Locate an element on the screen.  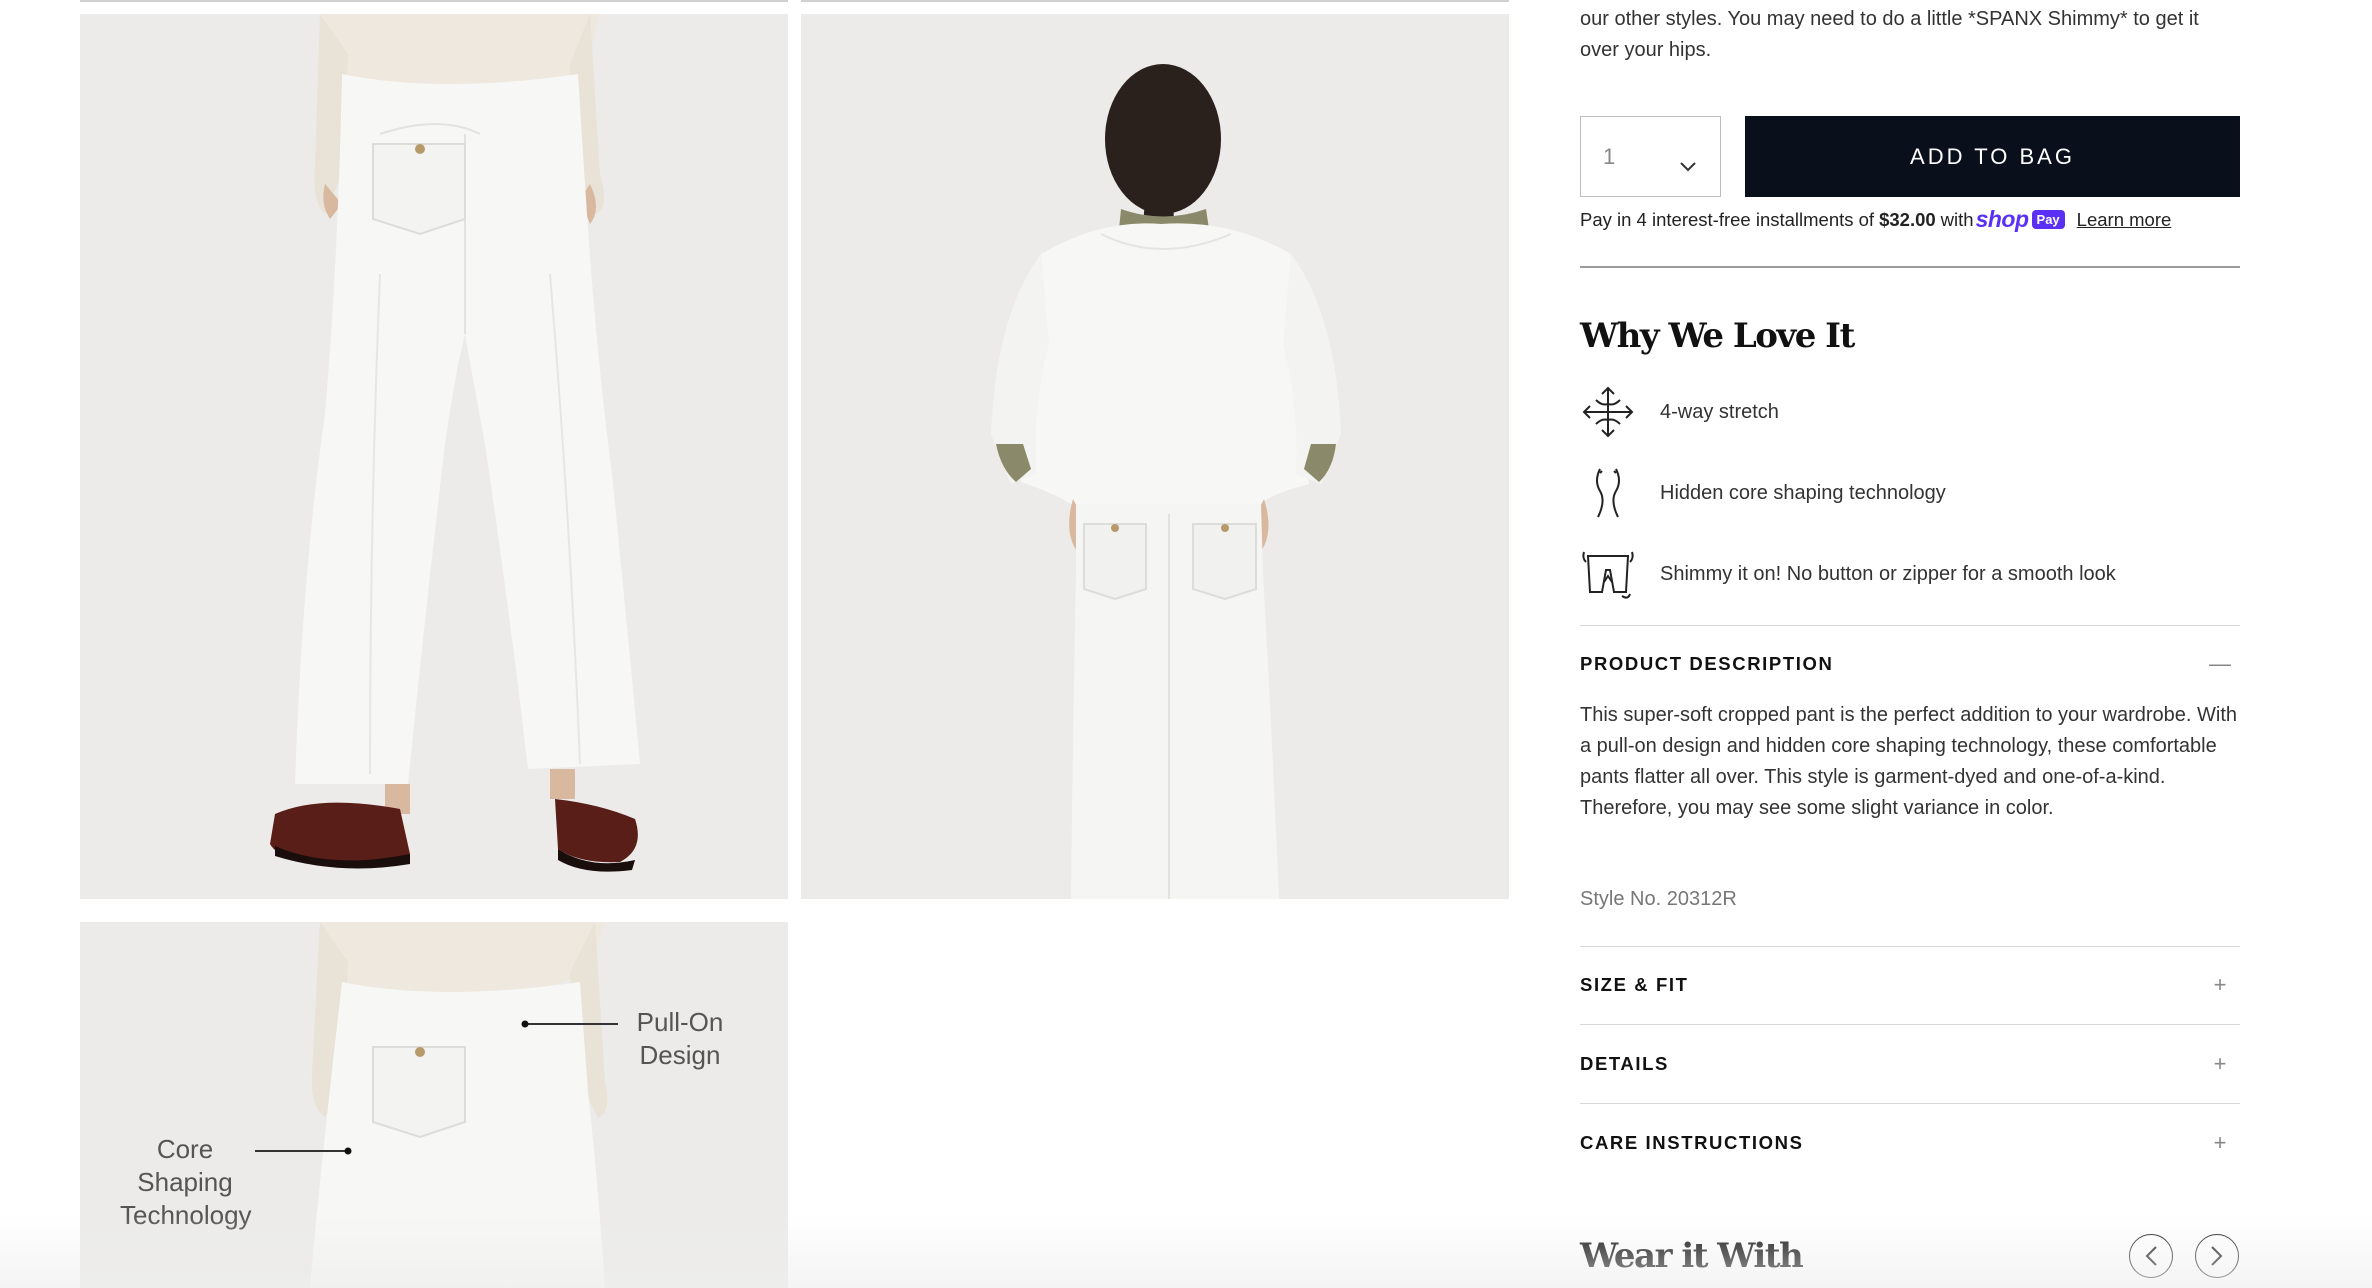
minus-icon: — is located at coordinates (2220, 663).